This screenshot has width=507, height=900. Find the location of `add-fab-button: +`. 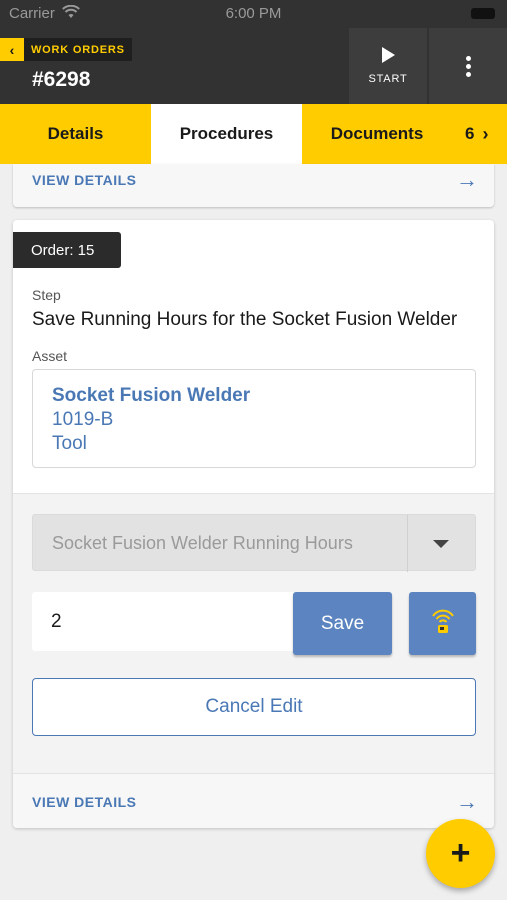

add-fab-button: + is located at coordinates (460, 853).